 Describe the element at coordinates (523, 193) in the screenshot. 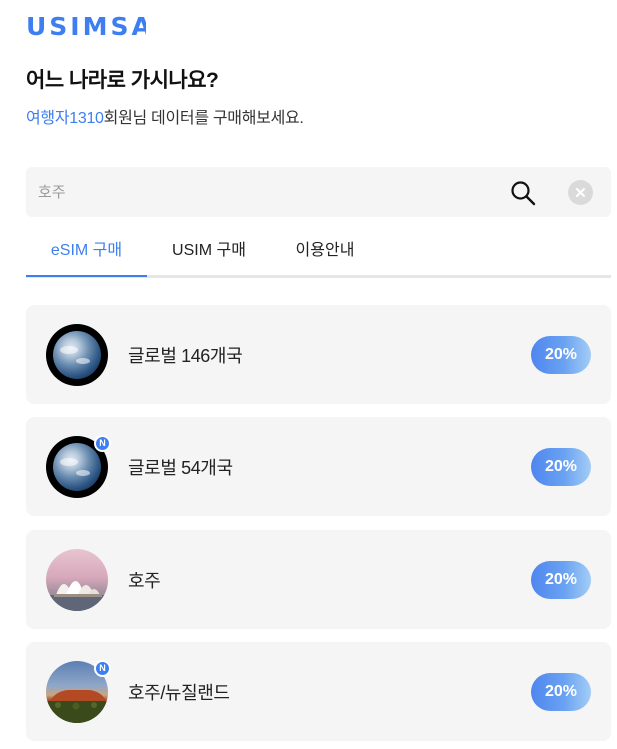

I see `search-icon` at that location.